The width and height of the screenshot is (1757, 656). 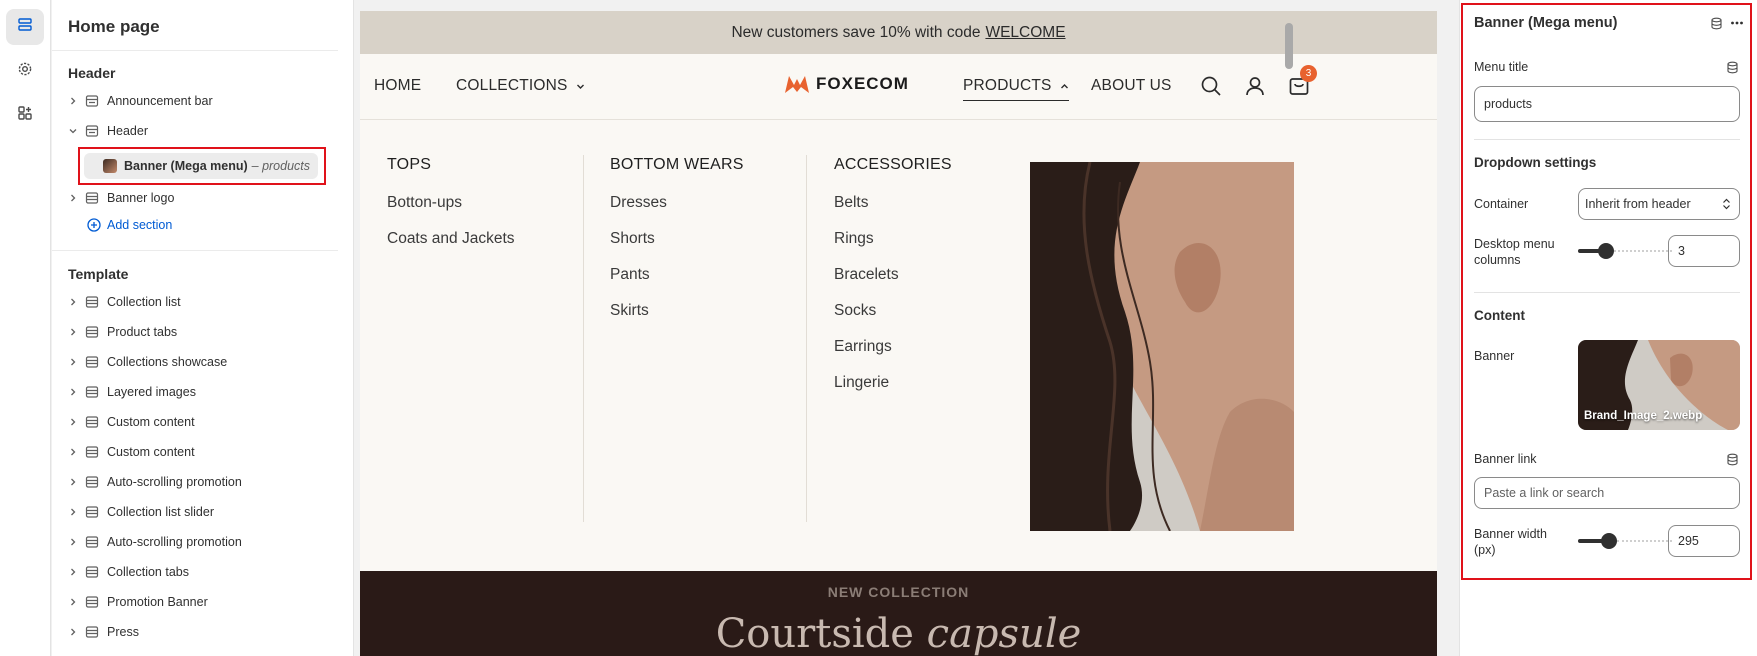 What do you see at coordinates (451, 165) in the screenshot?
I see `mega-column-heading: TOPS` at bounding box center [451, 165].